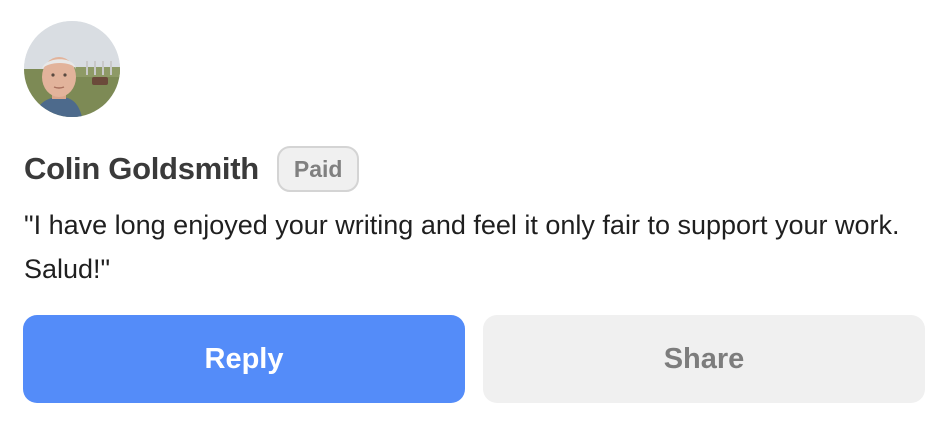  Describe the element at coordinates (141, 169) in the screenshot. I see `author-name: Colin Goldsmith` at that location.